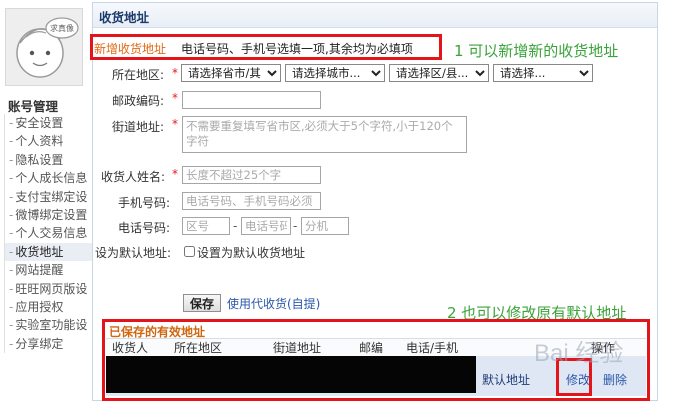  I want to click on avatar: 求真像, so click(44, 47).